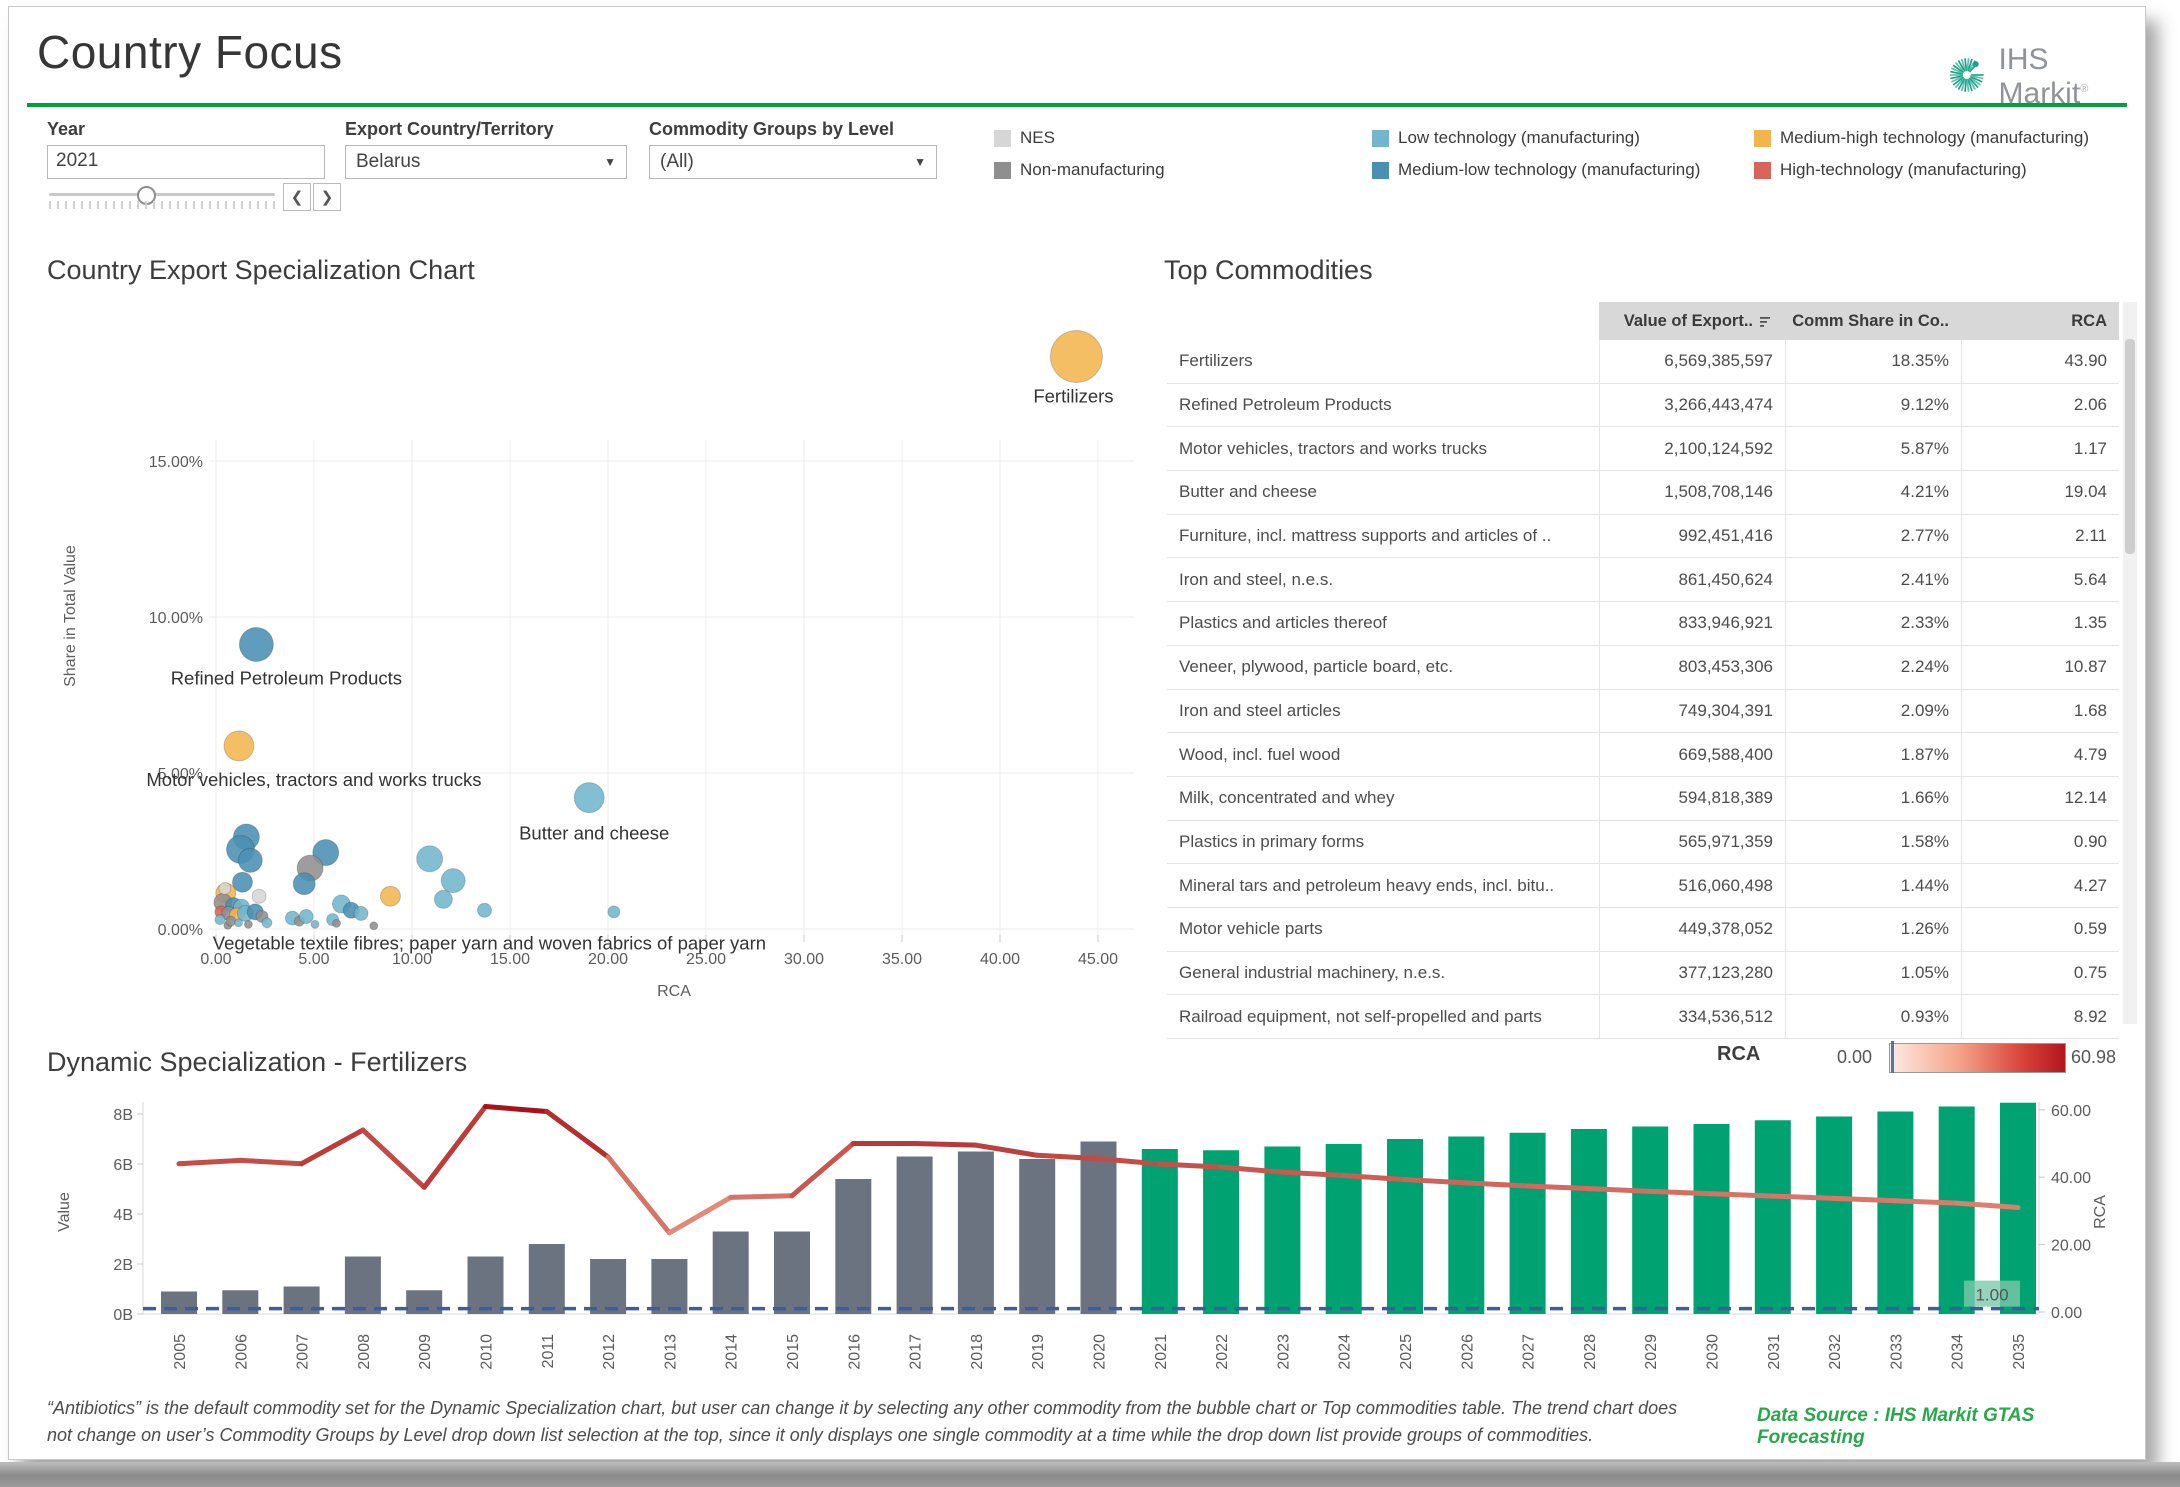 The width and height of the screenshot is (2180, 1487). Describe the element at coordinates (162, 194) in the screenshot. I see `year-slider-track` at that location.